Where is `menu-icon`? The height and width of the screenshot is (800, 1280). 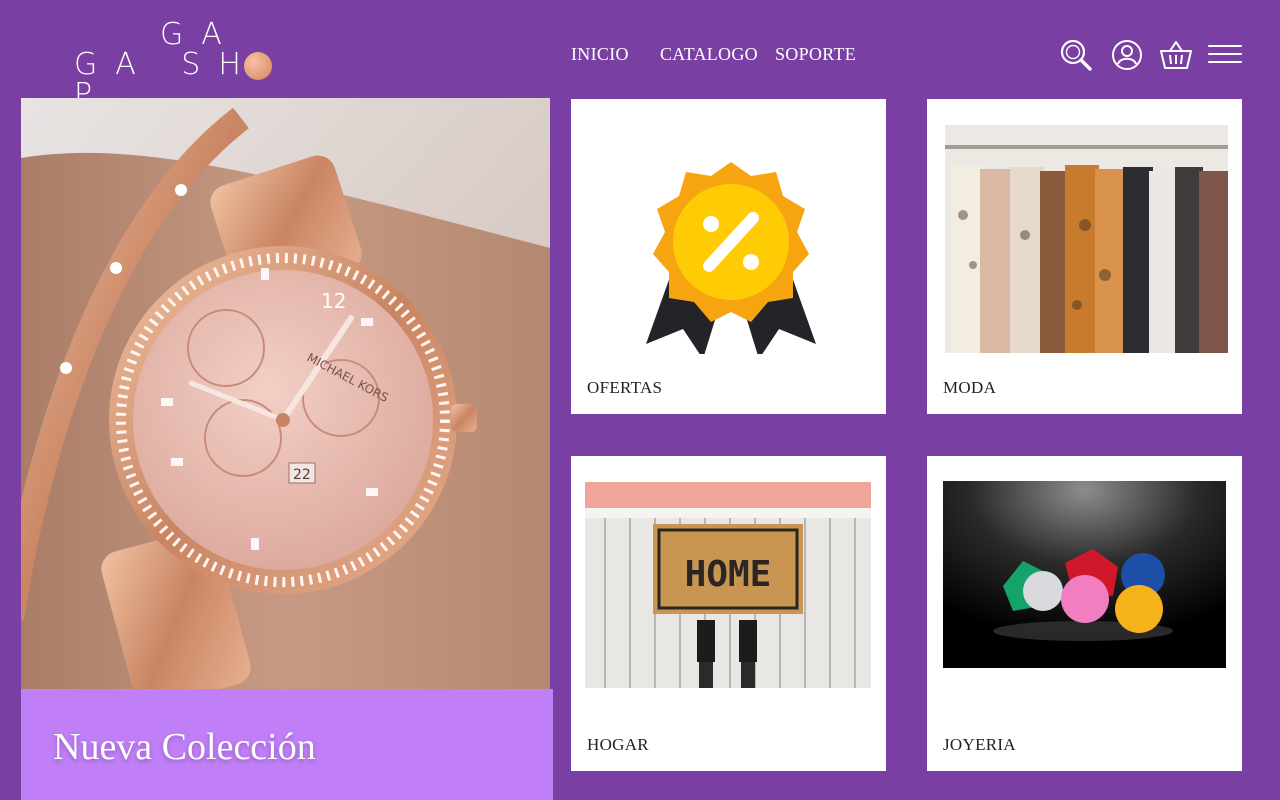
menu-icon is located at coordinates (1225, 55).